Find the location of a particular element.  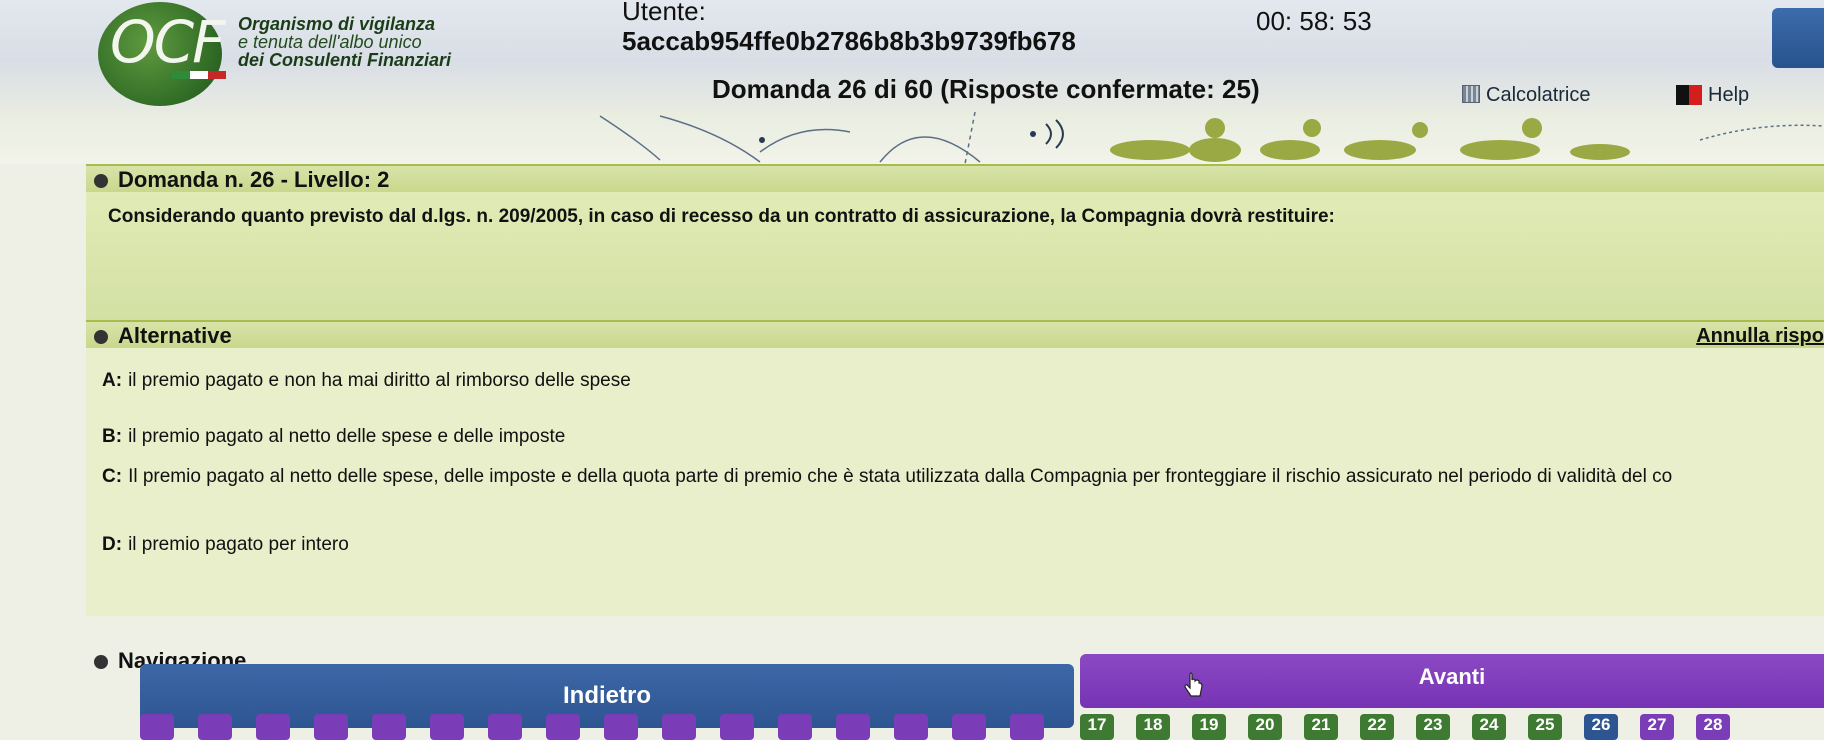

question-title: Domanda n. 26 - Livello: 2 is located at coordinates (254, 179).